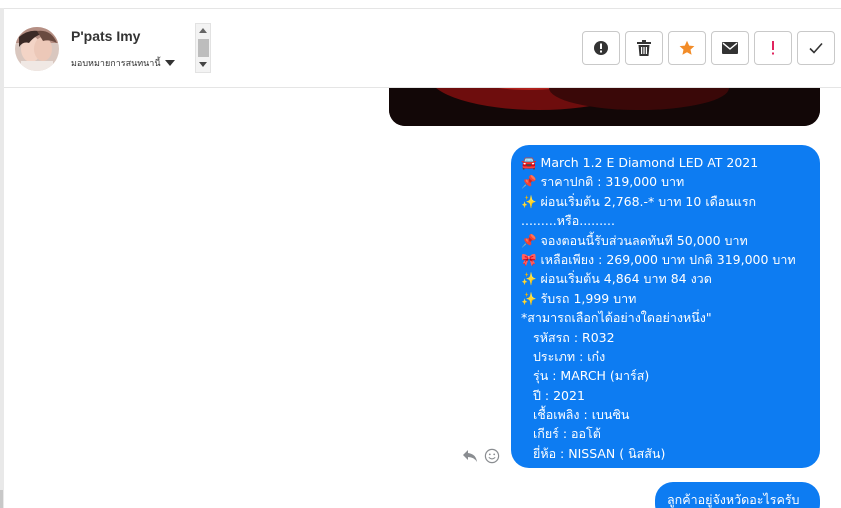  What do you see at coordinates (634, 240) in the screenshot?
I see `message-line: 📌 จองตอนนี้รับส่วนลดทันที 50,000 บาท` at bounding box center [634, 240].